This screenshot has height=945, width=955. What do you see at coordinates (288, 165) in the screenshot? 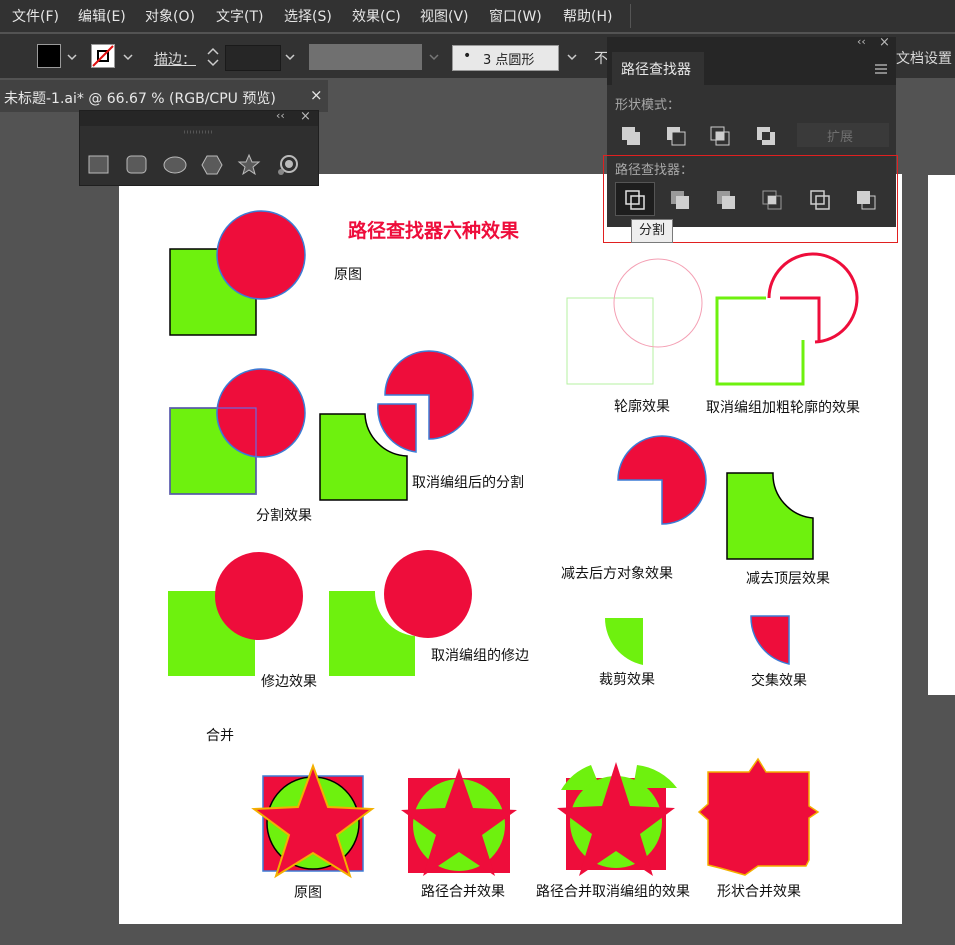
I see `flare-tool-icon` at bounding box center [288, 165].